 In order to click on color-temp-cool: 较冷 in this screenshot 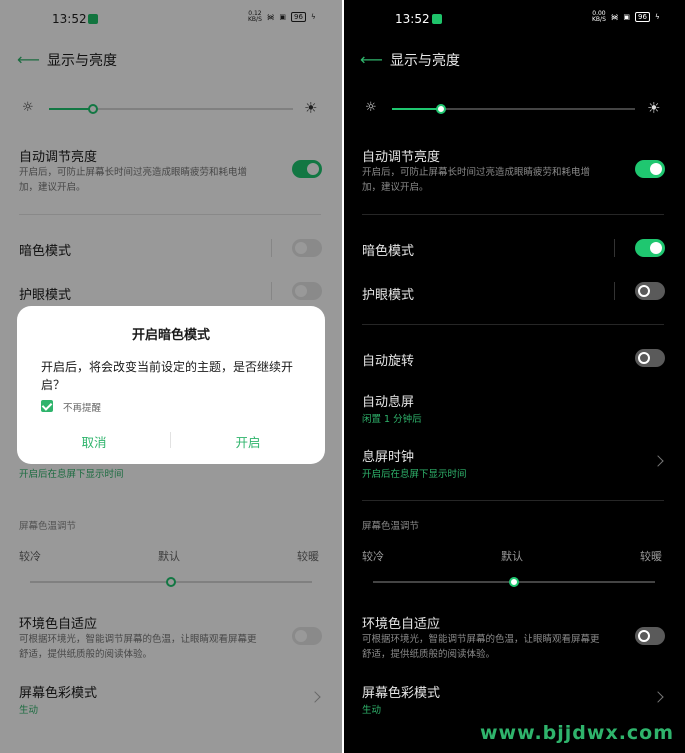, I will do `click(373, 556)`.